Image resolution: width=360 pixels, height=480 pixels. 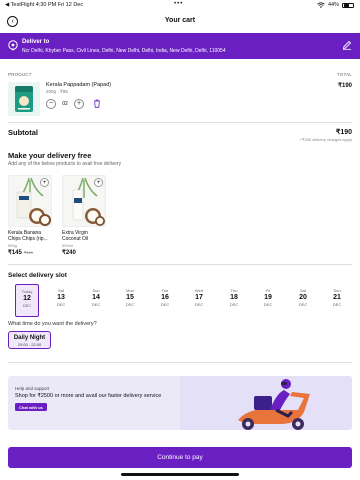 I want to click on papad-pack-icon, so click(x=24, y=99).